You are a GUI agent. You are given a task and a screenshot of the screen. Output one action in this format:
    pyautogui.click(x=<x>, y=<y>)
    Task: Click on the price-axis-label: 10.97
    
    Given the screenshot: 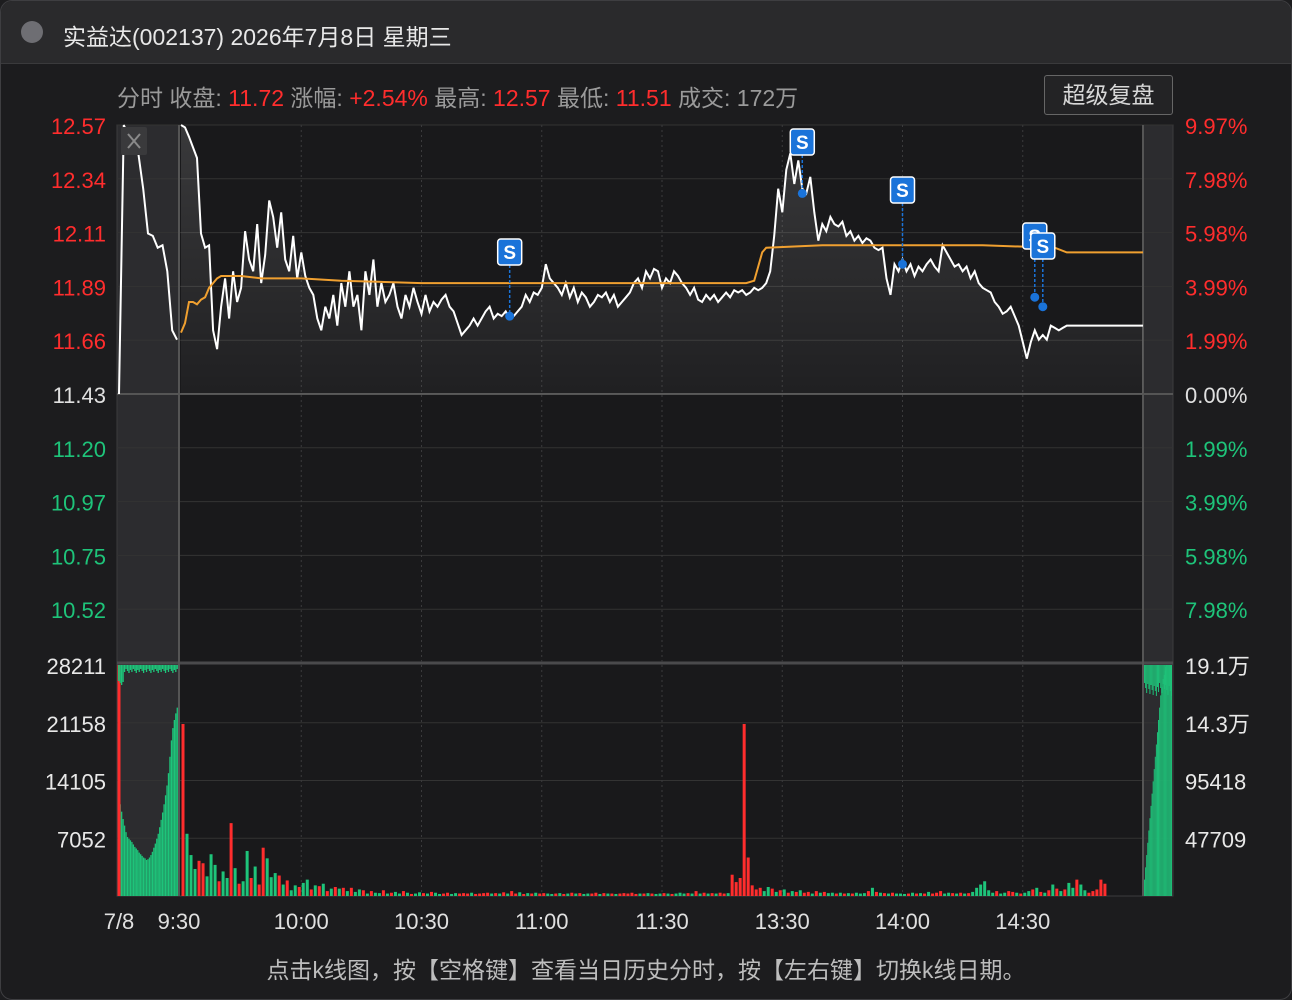 What is the action you would take?
    pyautogui.click(x=78, y=503)
    